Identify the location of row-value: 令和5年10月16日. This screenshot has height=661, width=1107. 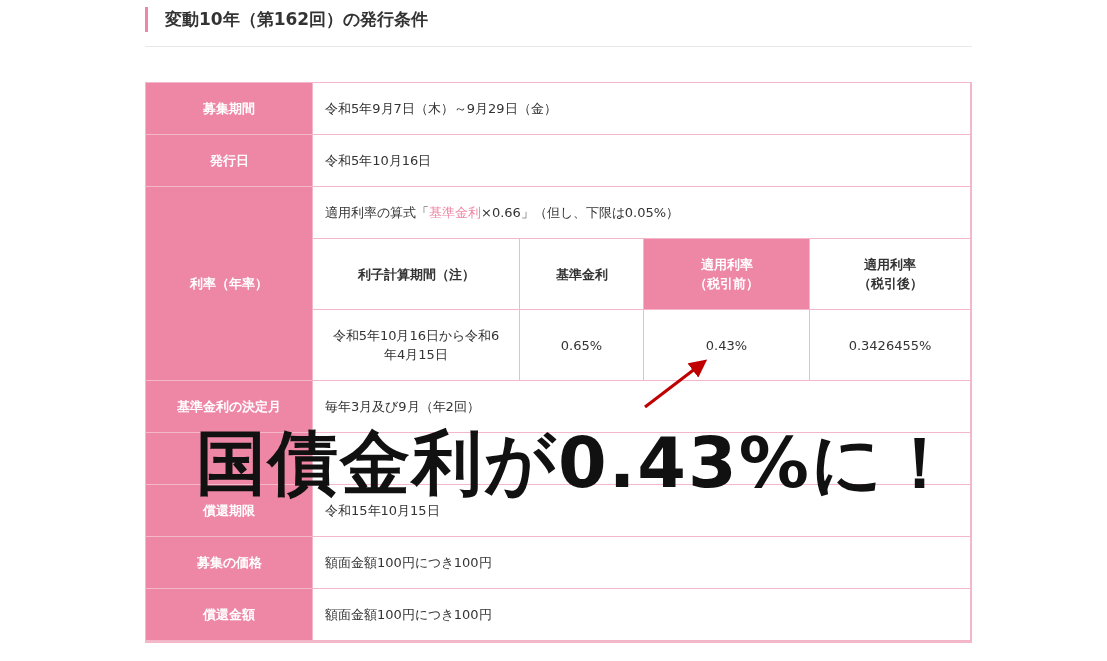
(641, 161).